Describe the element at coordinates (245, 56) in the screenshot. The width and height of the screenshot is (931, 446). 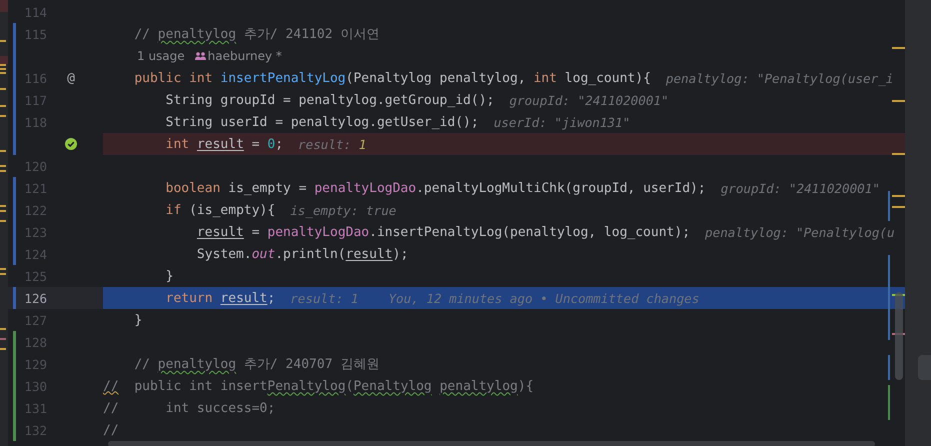
I see `author-link: haeburney *` at that location.